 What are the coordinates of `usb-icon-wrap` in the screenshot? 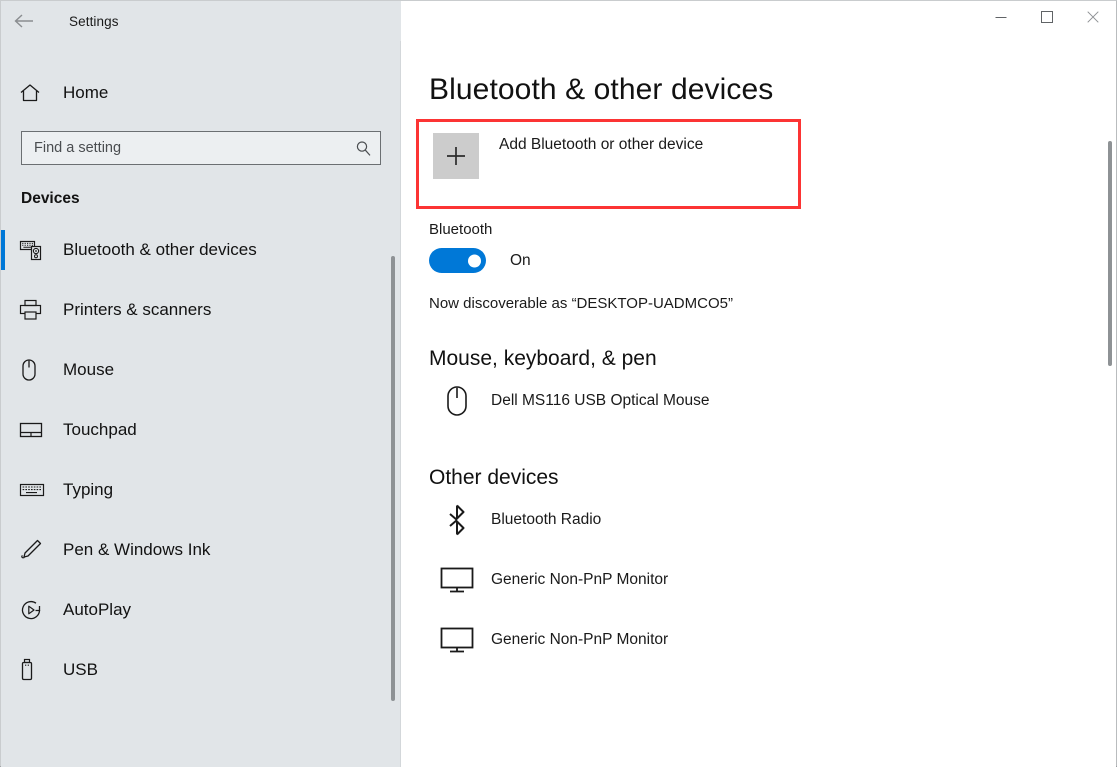 It's located at (37, 670).